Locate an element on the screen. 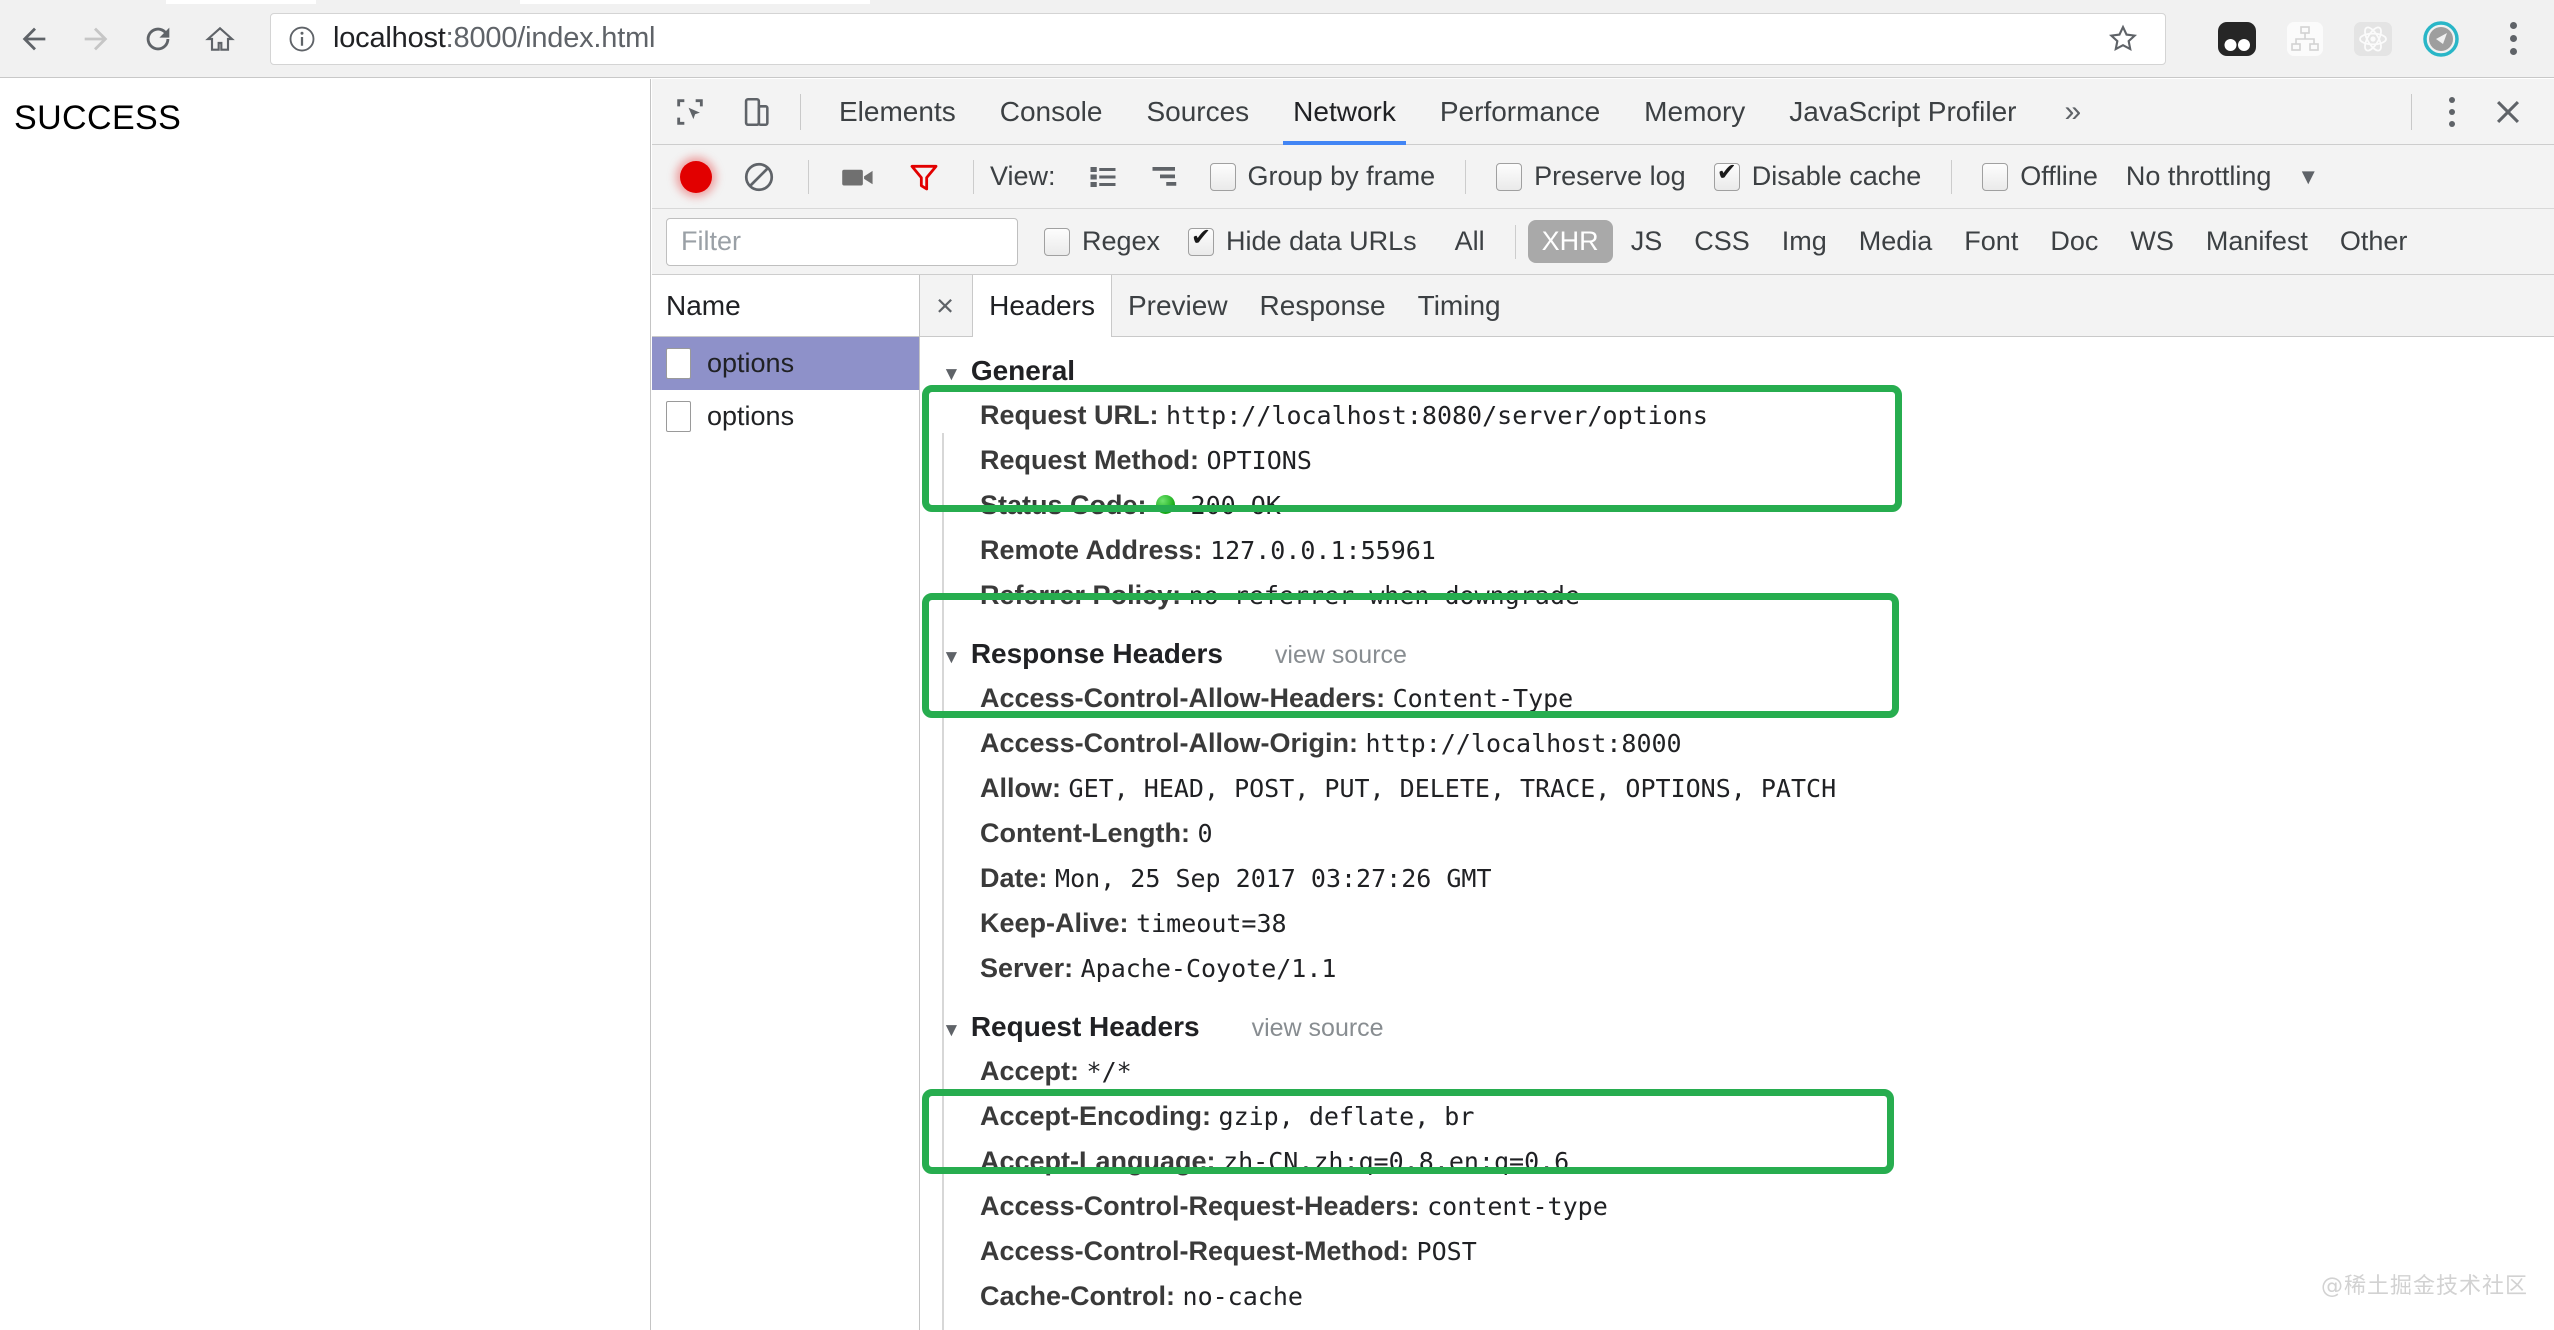 This screenshot has height=1330, width=2554. group-by-frame-control: Group by frame is located at coordinates (1322, 176).